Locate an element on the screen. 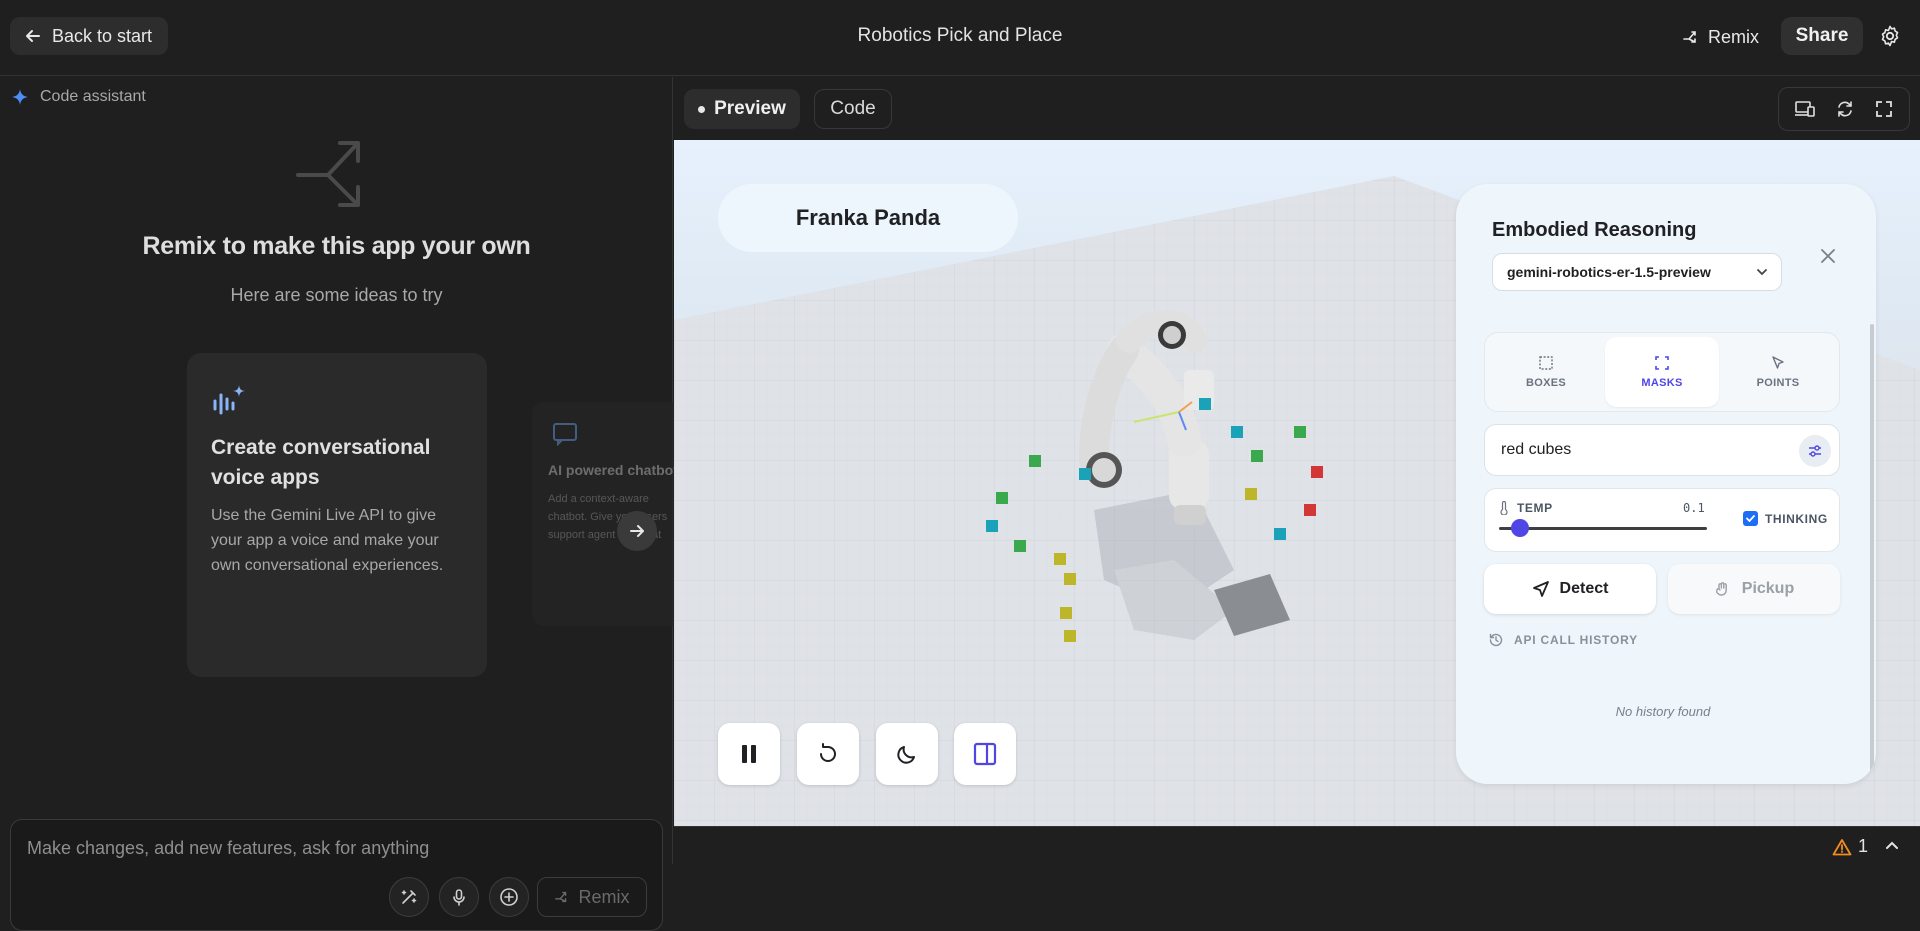  mode-masks-label: MASKS is located at coordinates (1662, 383).